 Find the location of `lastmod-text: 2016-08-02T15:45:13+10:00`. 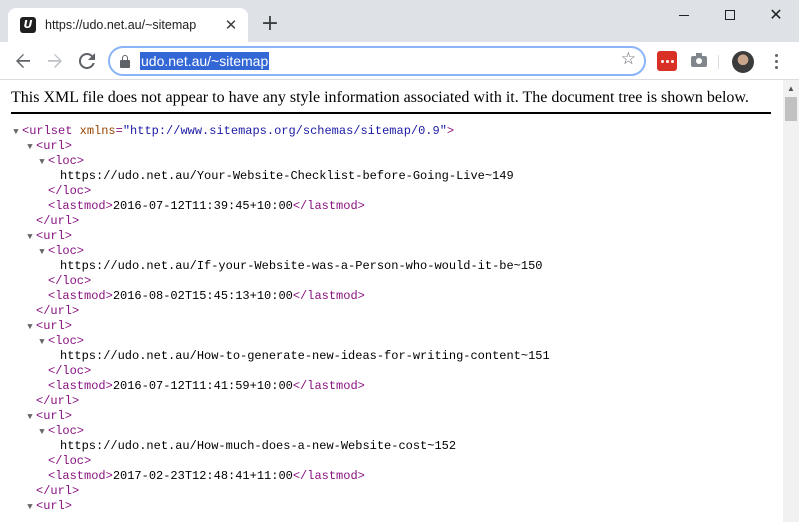

lastmod-text: 2016-08-02T15:45:13+10:00 is located at coordinates (202, 296).